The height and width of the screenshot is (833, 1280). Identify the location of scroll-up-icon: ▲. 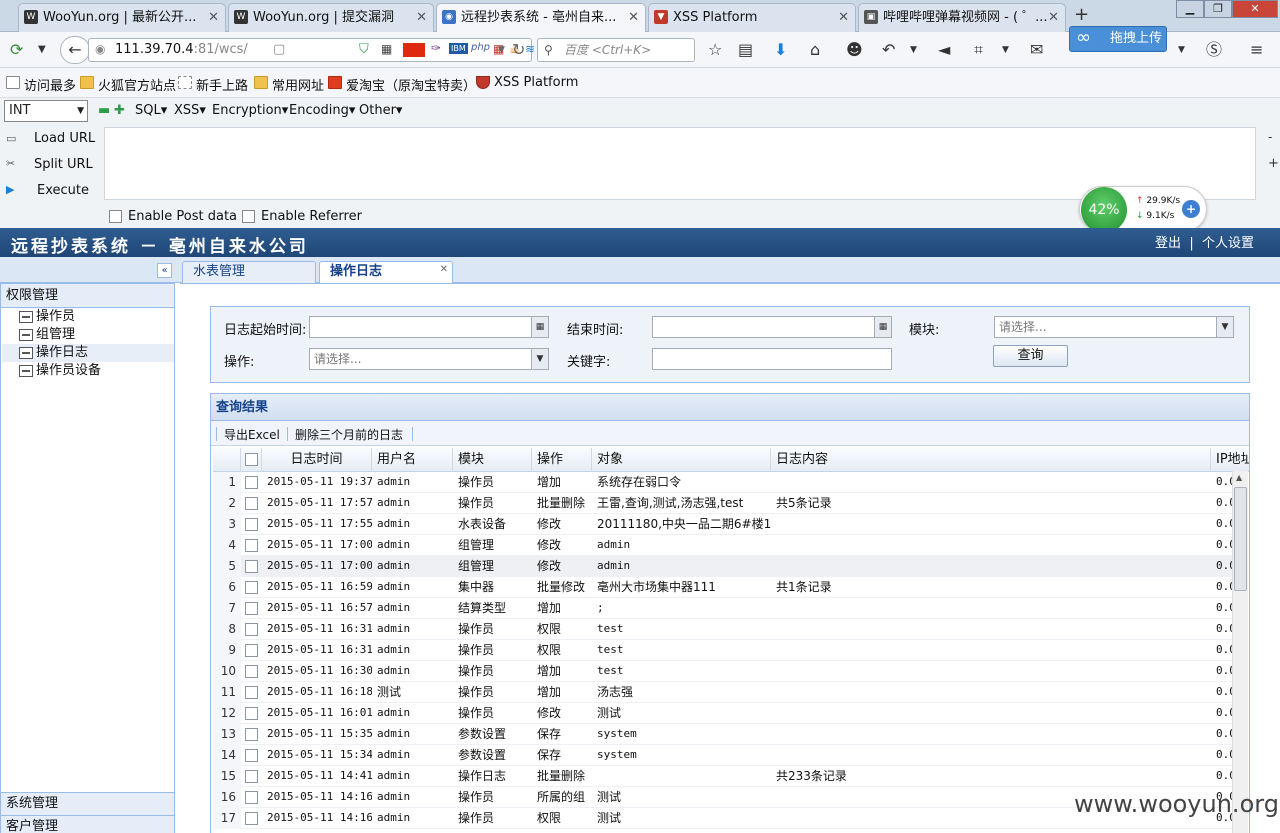
(1239, 477).